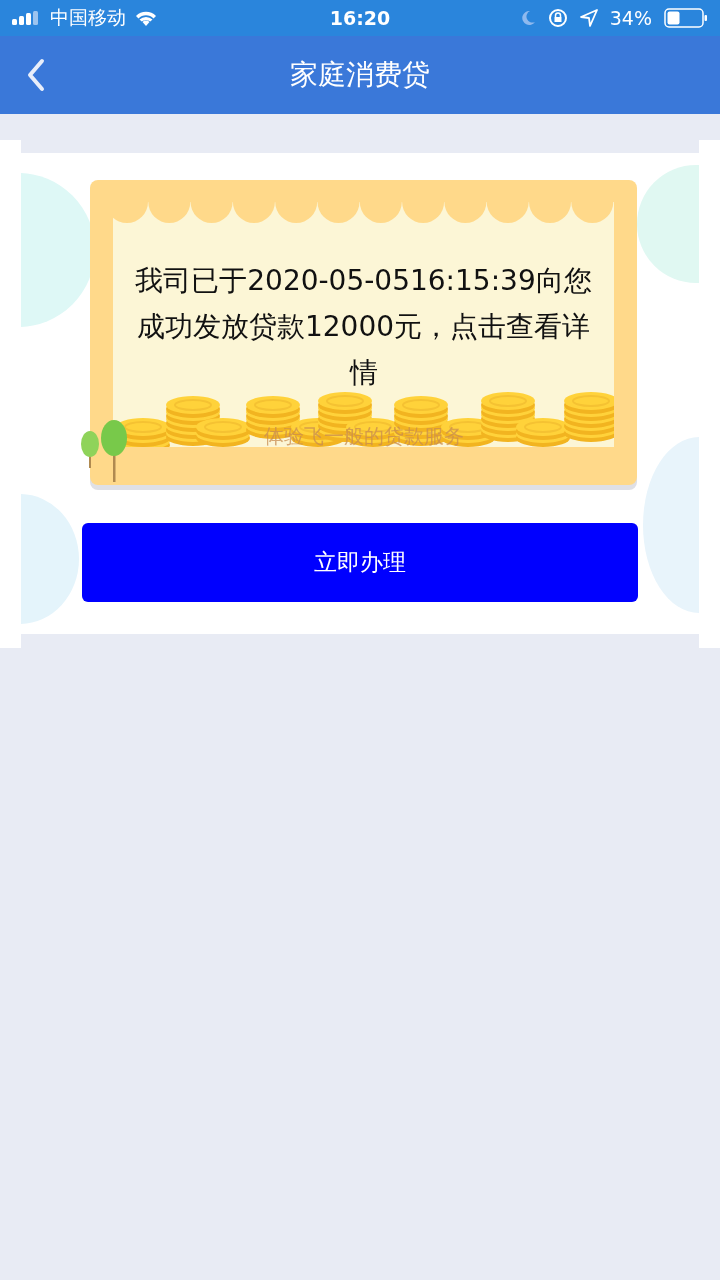 The width and height of the screenshot is (720, 1280). What do you see at coordinates (557, 18) in the screenshot?
I see `rotation-lock-icon` at bounding box center [557, 18].